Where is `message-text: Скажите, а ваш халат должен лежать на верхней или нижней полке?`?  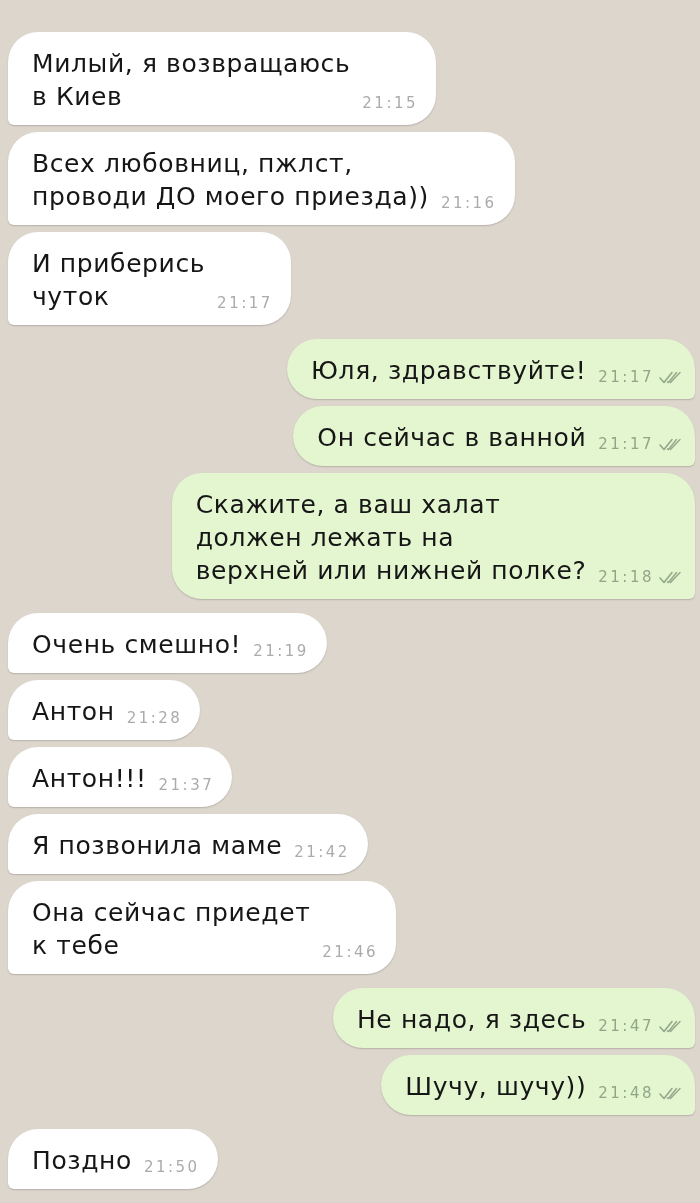
message-text: Скажите, а ваш халат должен лежать на верхней или нижней полке? is located at coordinates (391, 538).